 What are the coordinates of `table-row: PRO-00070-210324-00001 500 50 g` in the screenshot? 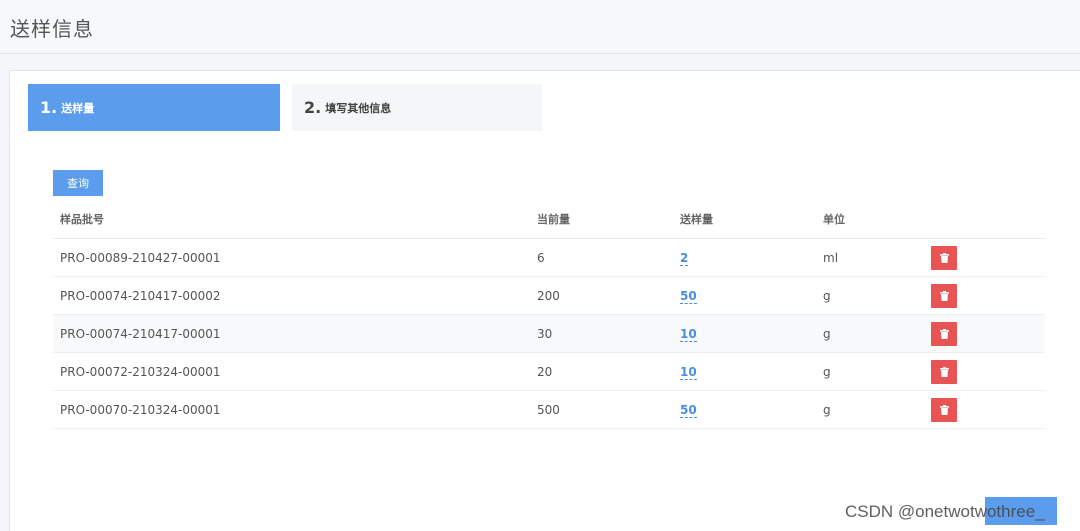 It's located at (549, 410).